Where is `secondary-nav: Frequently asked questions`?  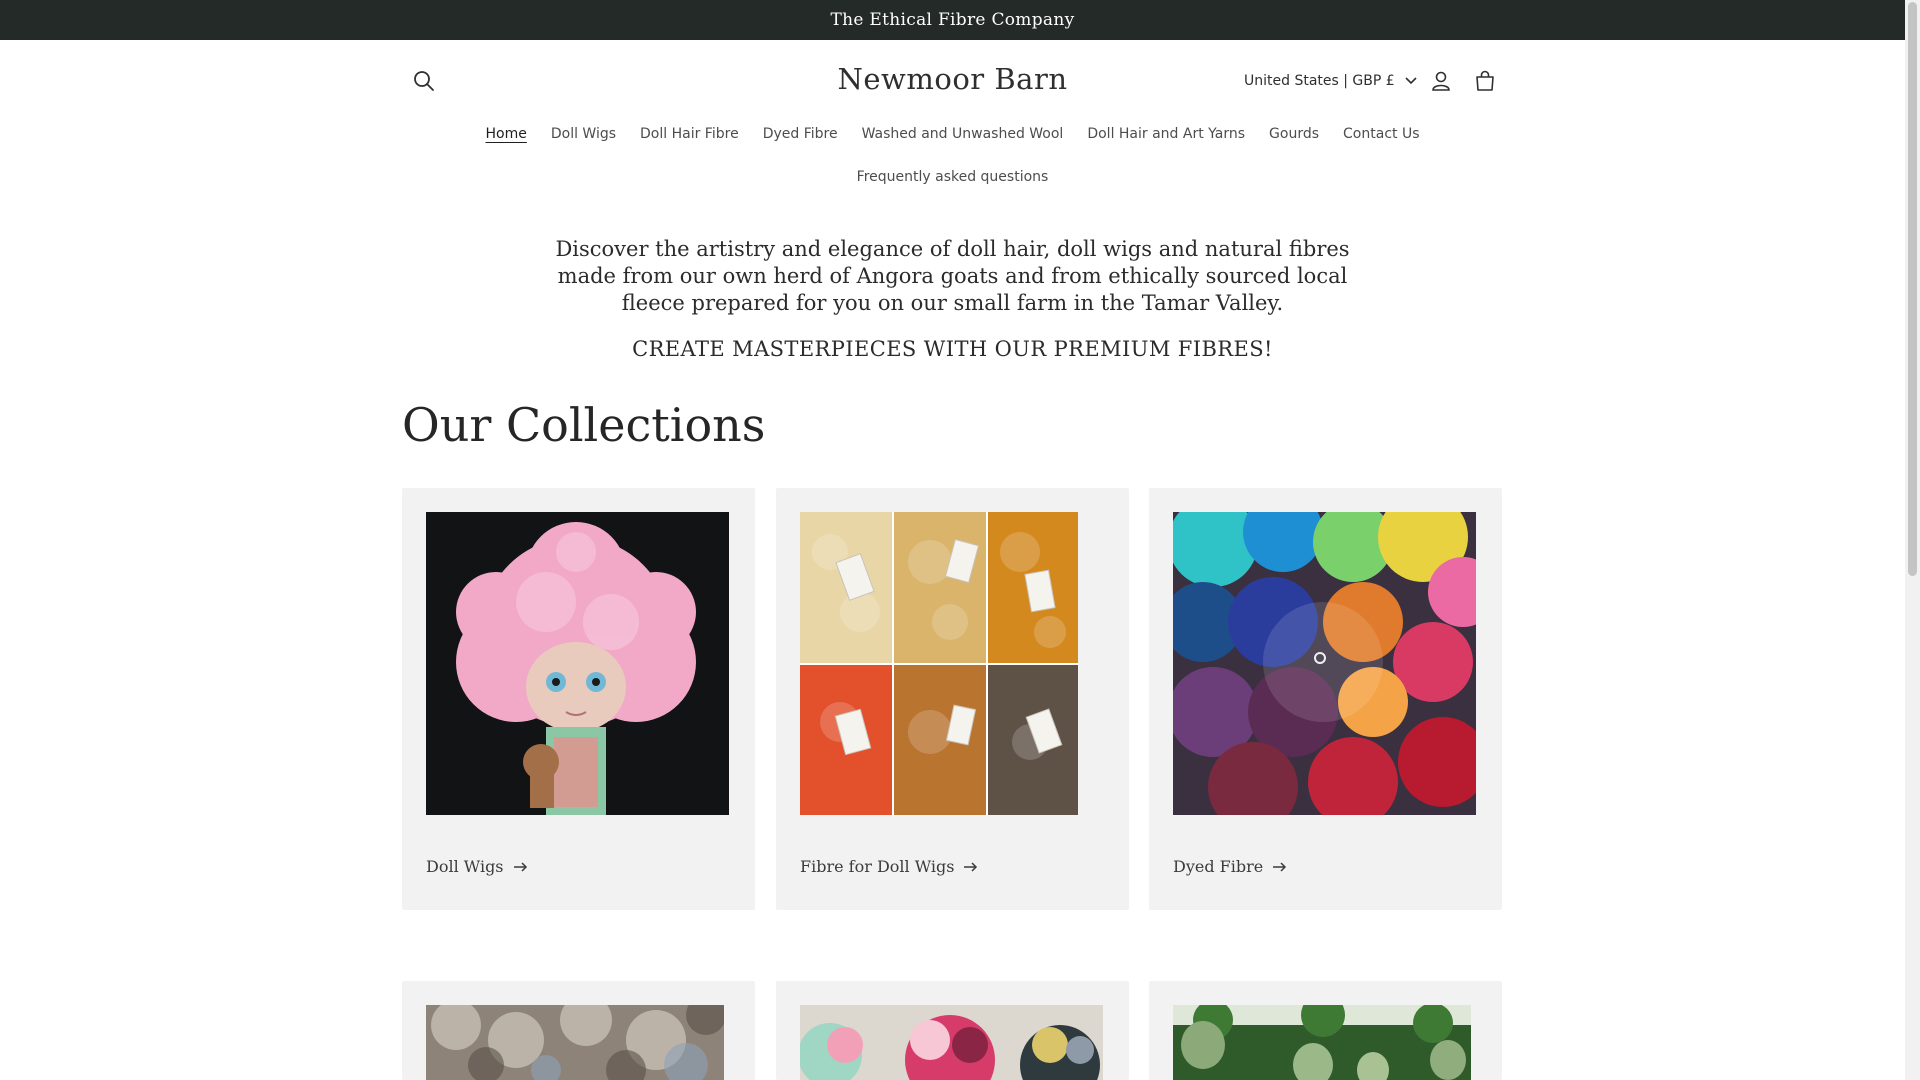
secondary-nav: Frequently asked questions is located at coordinates (952, 177).